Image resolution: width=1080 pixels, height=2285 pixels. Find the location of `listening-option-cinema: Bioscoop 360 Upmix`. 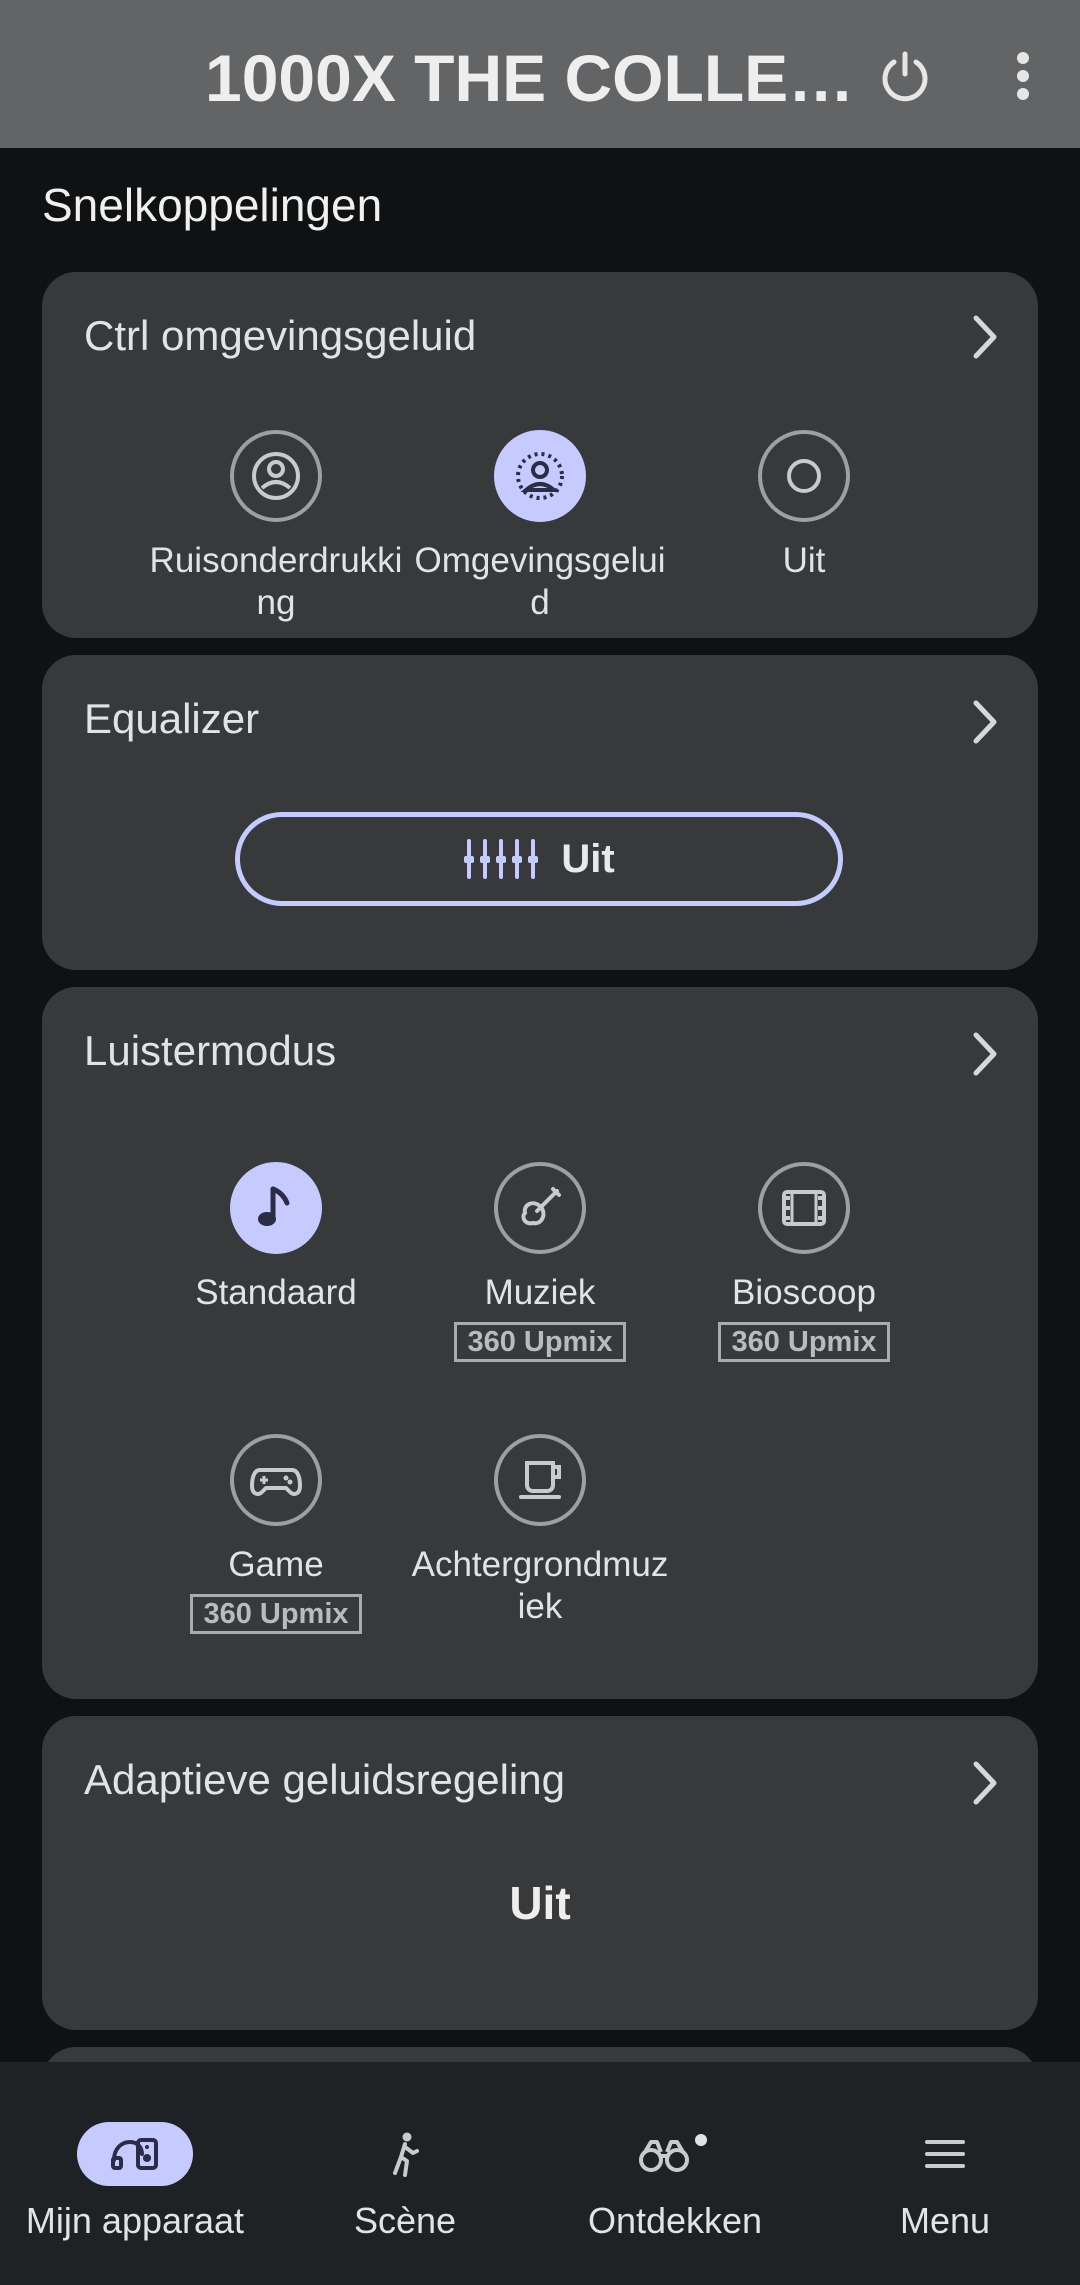

listening-option-cinema: Bioscoop 360 Upmix is located at coordinates (804, 1262).